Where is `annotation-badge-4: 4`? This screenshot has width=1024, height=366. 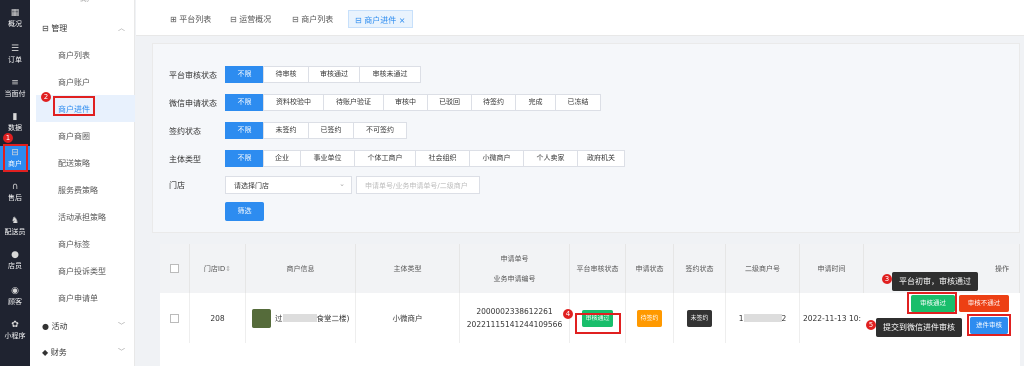 annotation-badge-4: 4 is located at coordinates (568, 314).